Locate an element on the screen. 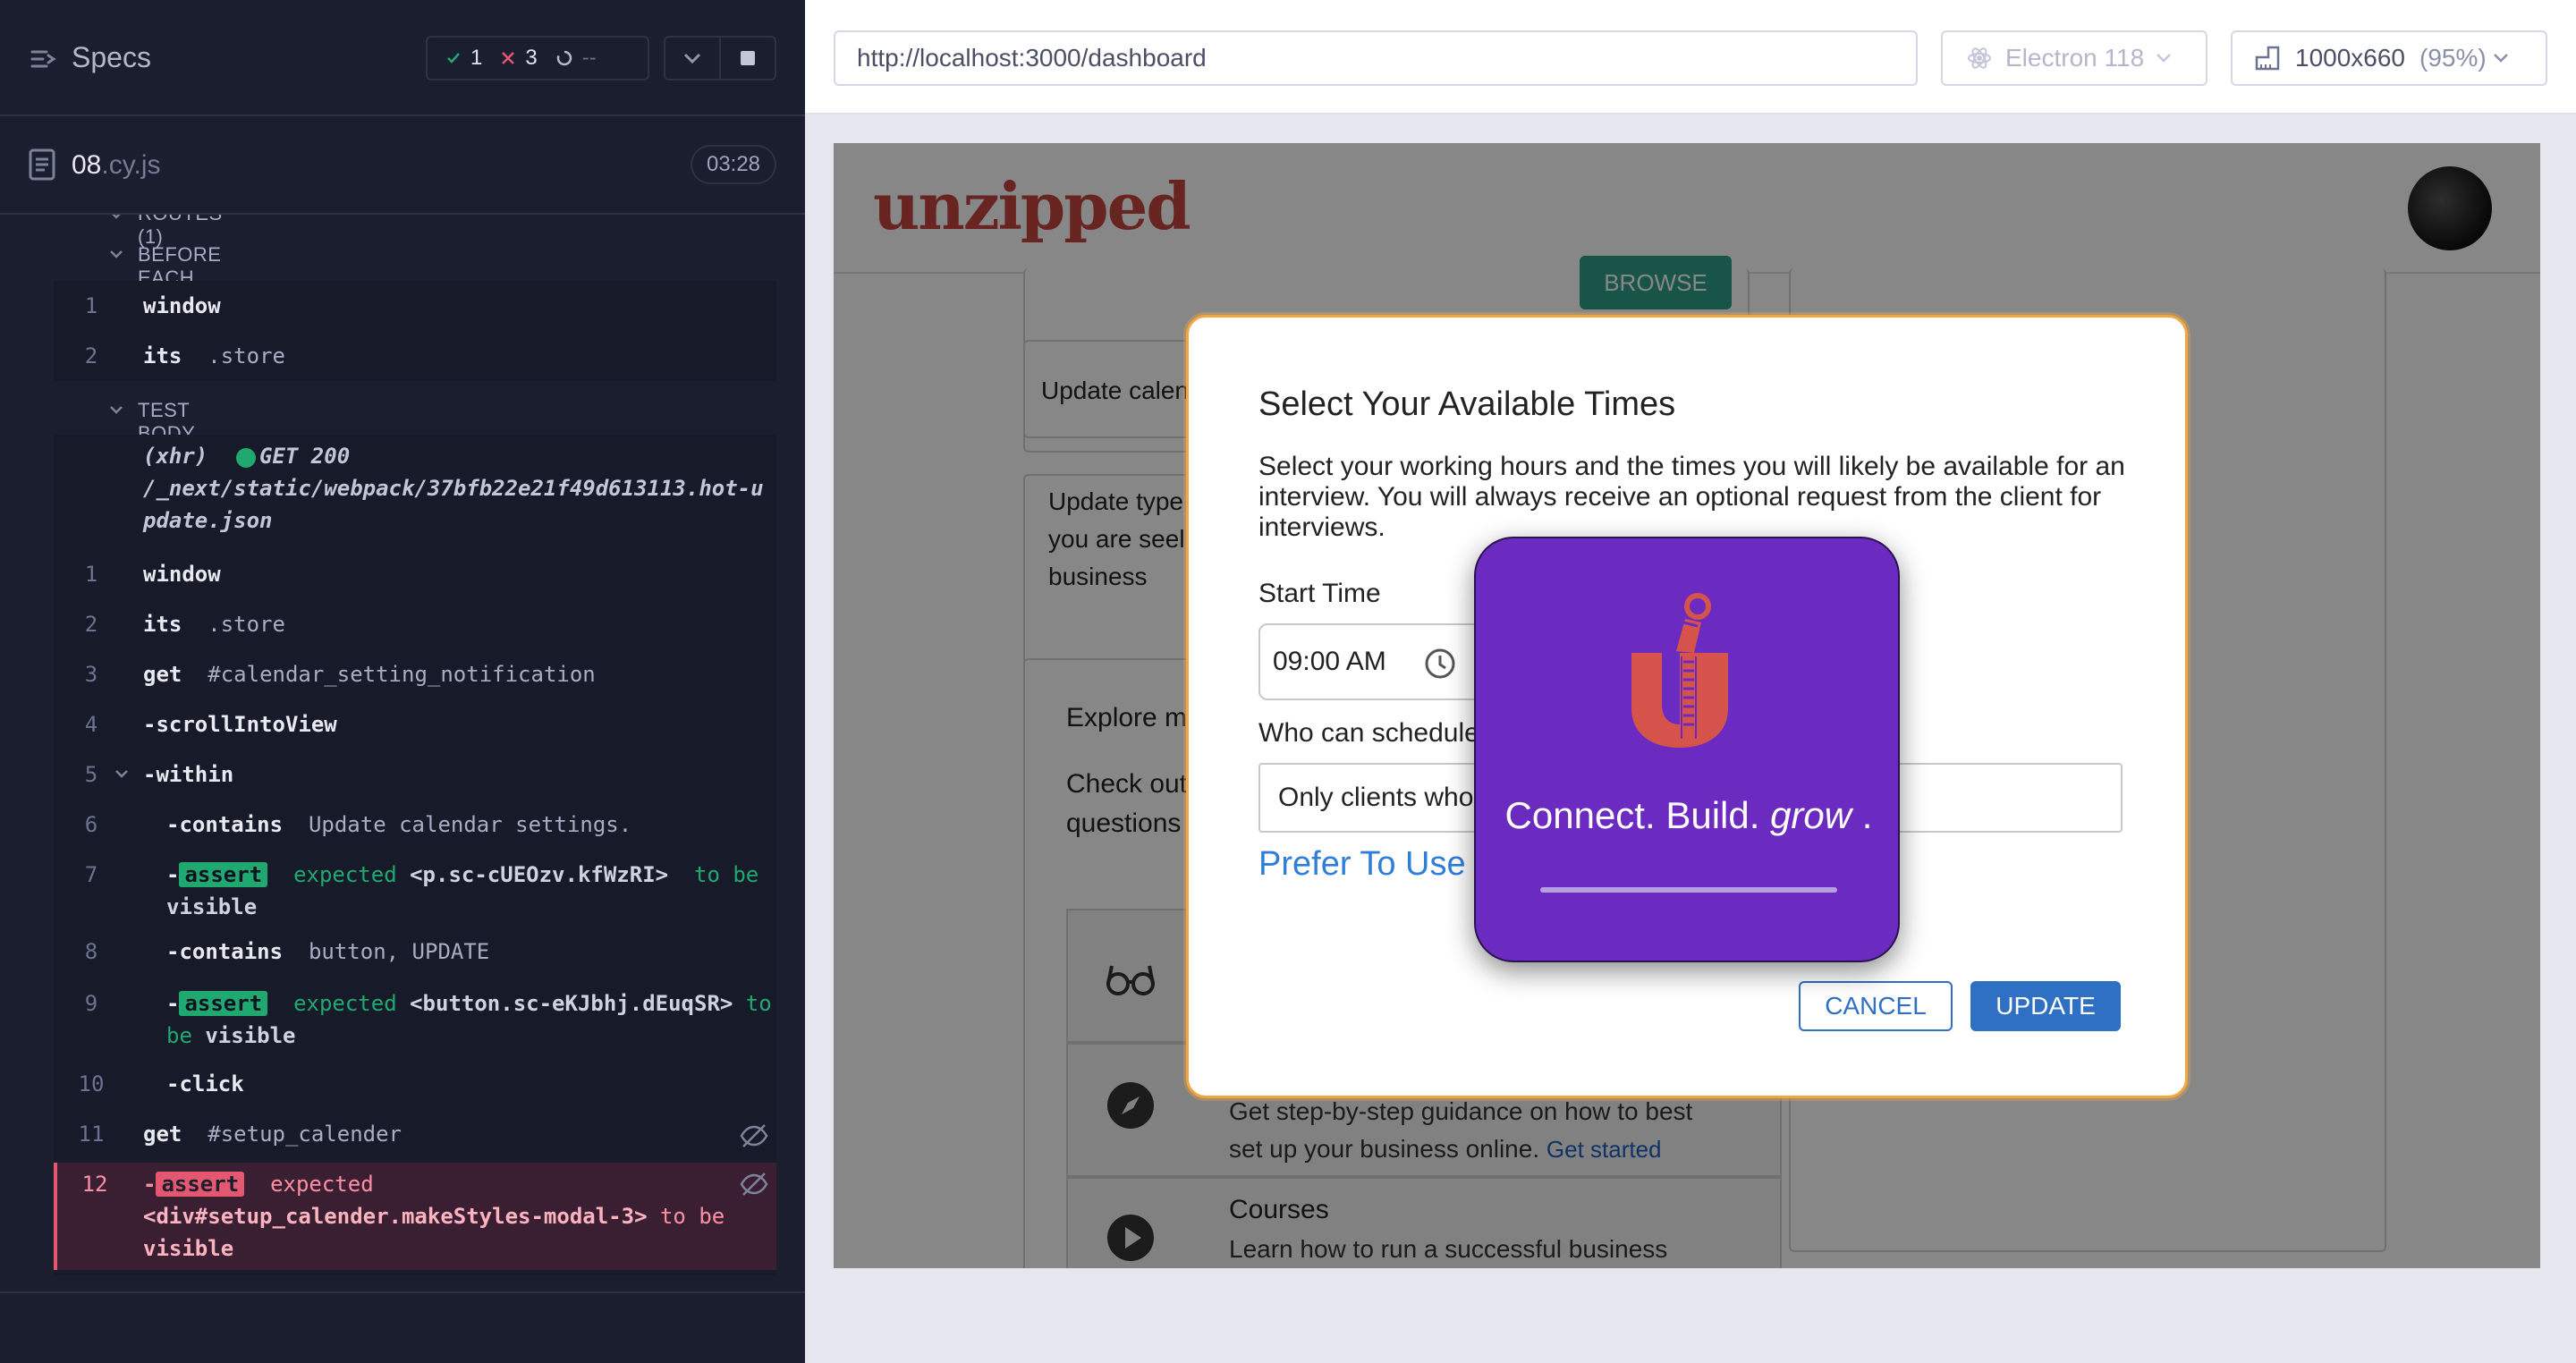  status-dot-icon is located at coordinates (246, 458).